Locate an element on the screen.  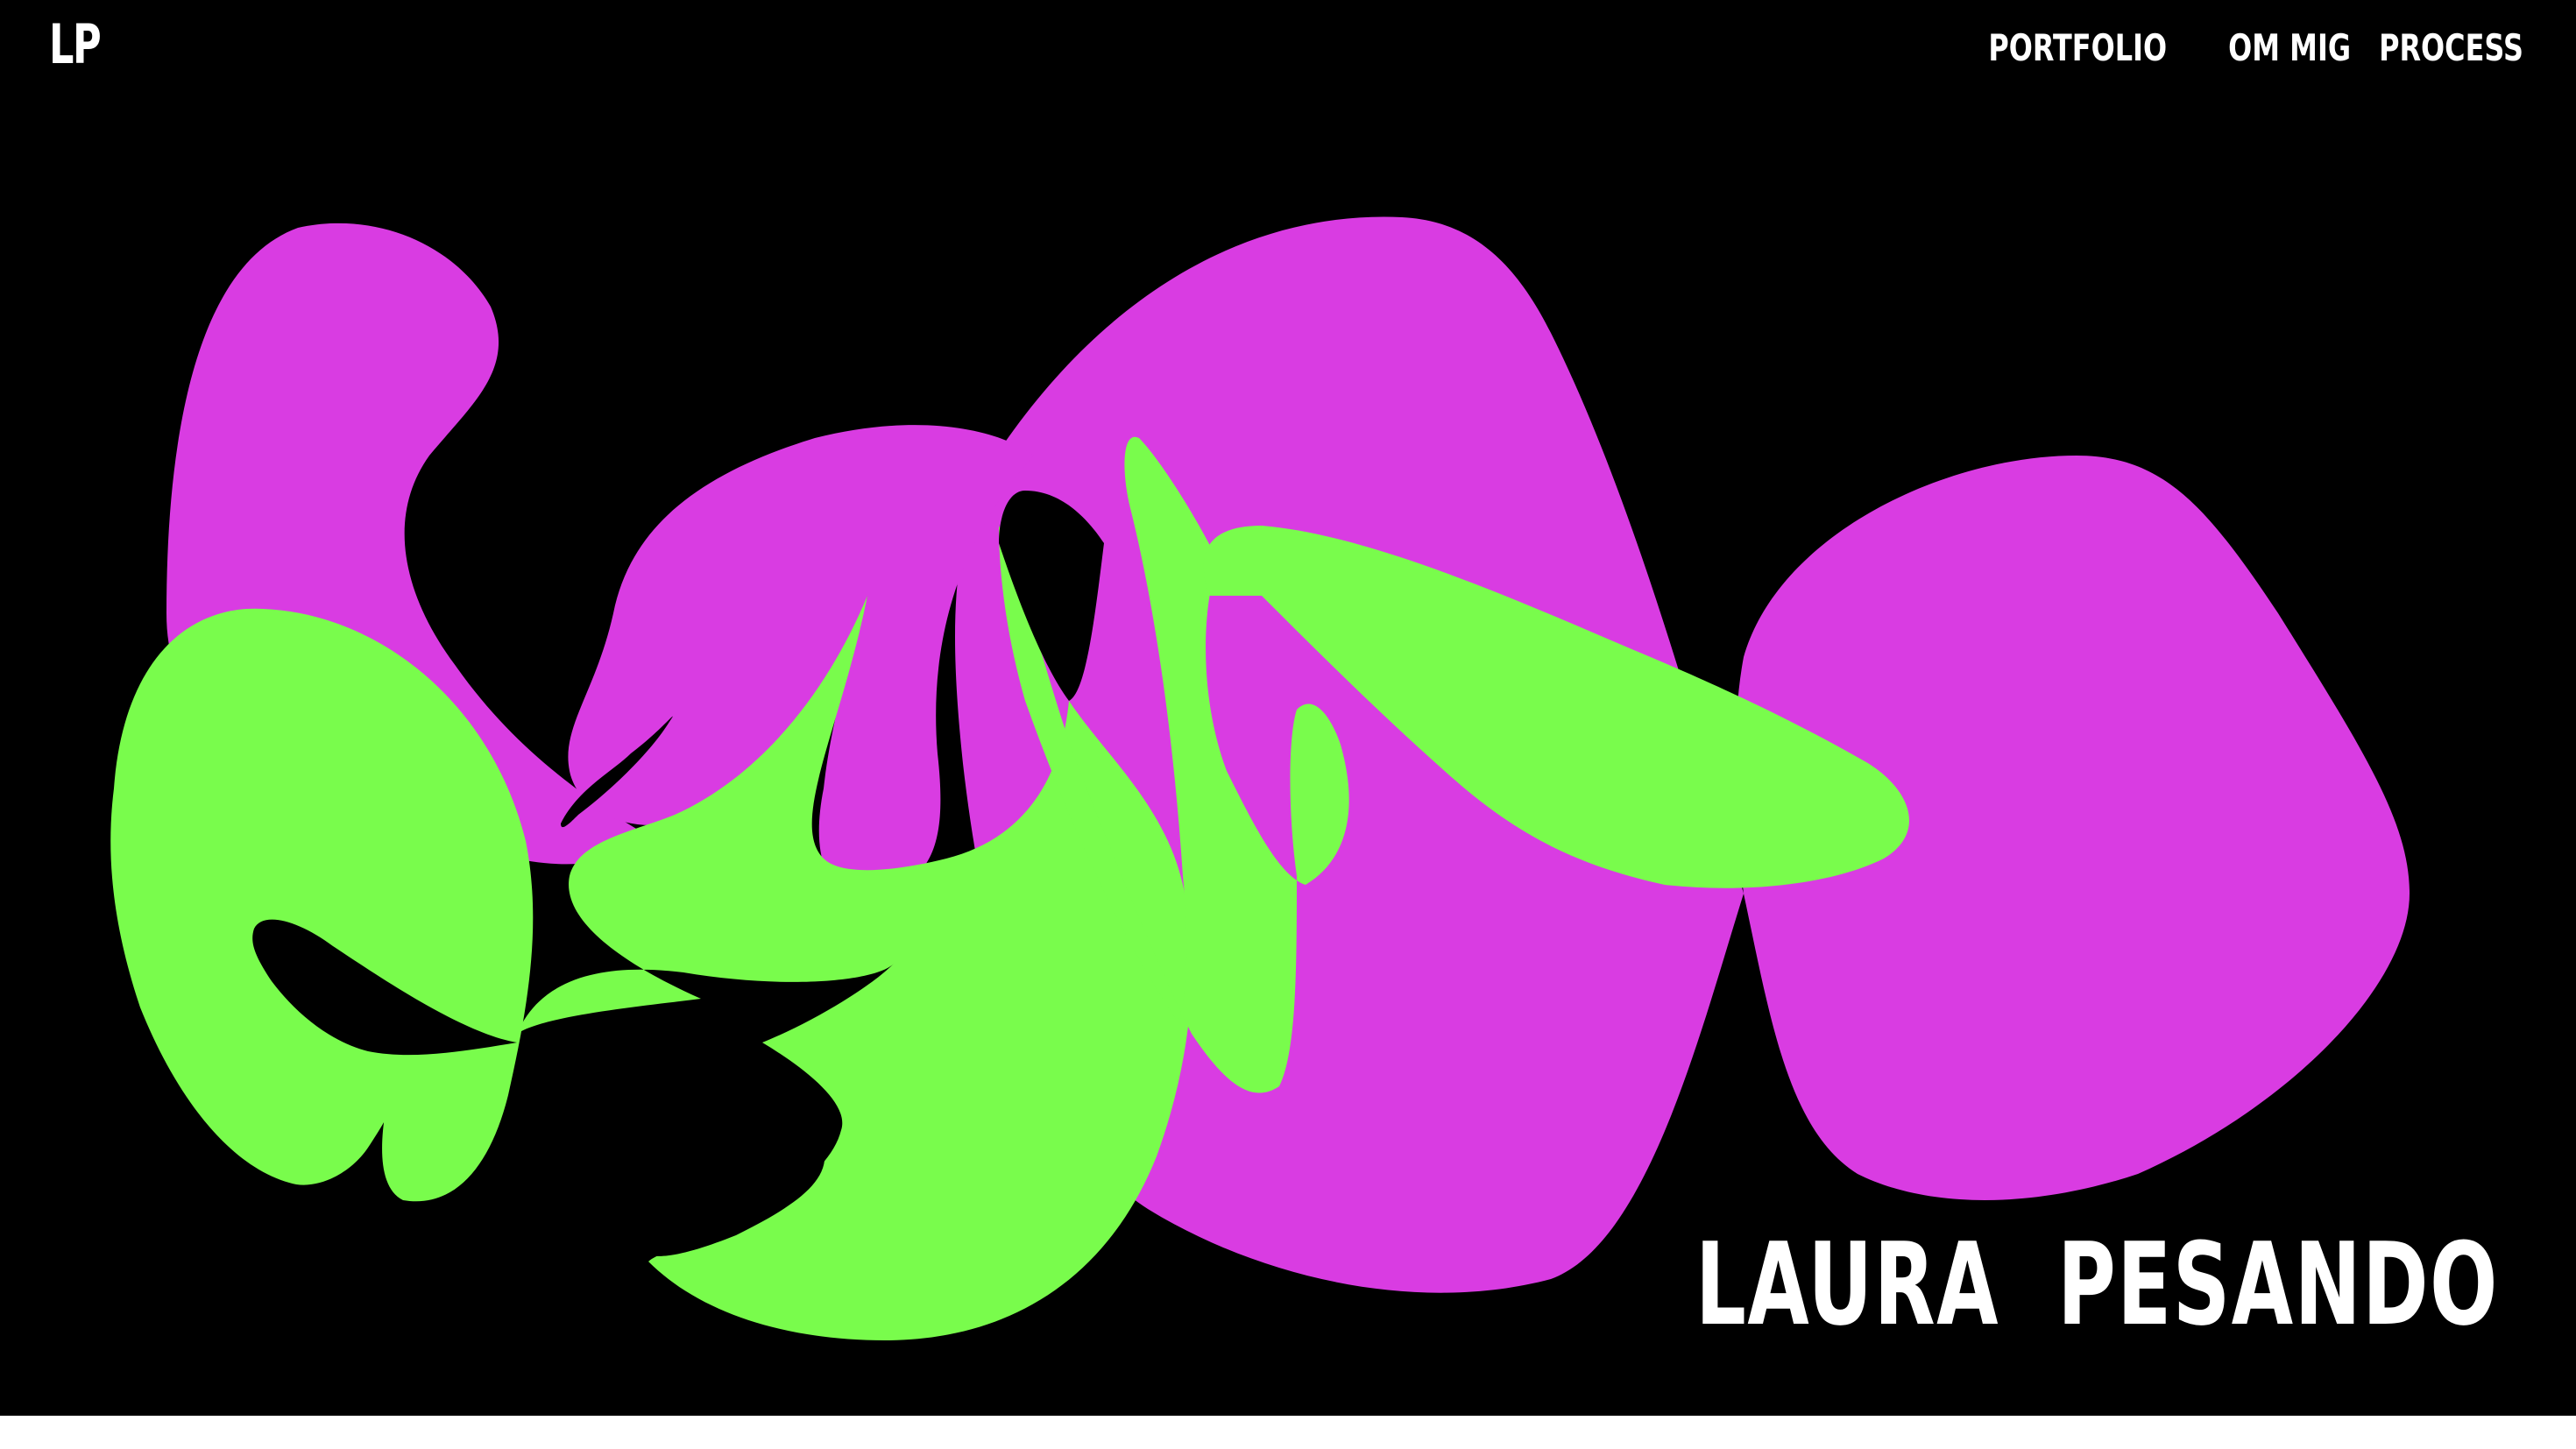
main-nav: PORTFOLIO OM MIG PROCESS is located at coordinates (2227, 48).